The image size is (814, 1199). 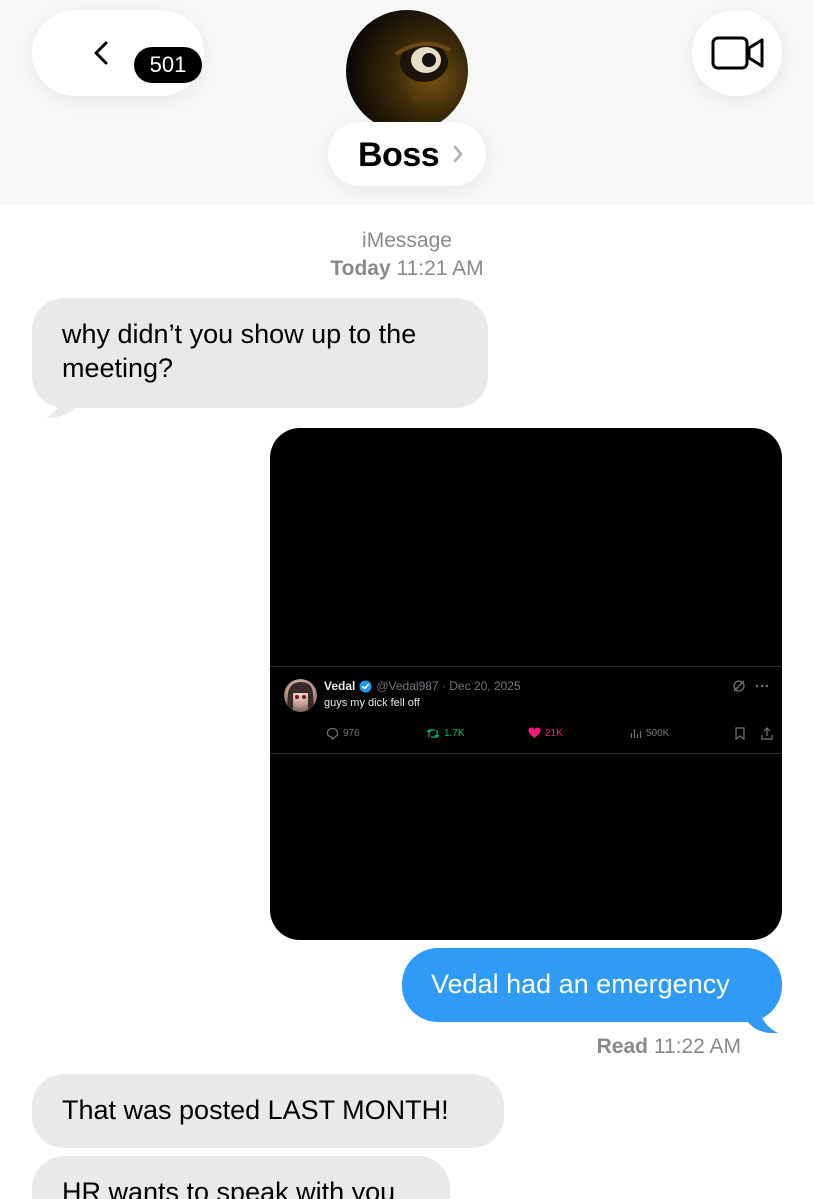 What do you see at coordinates (101, 53) in the screenshot?
I see `back-chevron-icon` at bounding box center [101, 53].